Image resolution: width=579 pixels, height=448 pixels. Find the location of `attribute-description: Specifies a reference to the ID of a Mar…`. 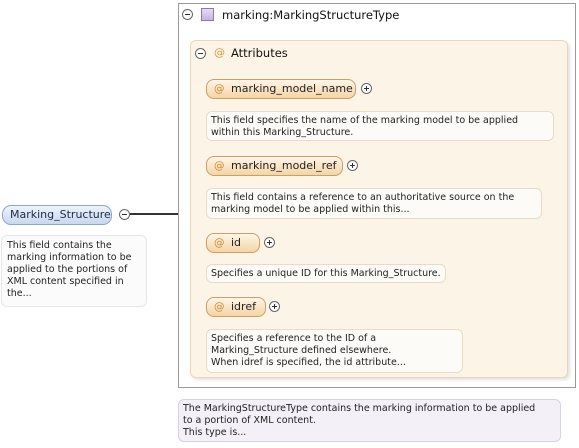

attribute-description: Specifies a reference to the ID of a Mar… is located at coordinates (334, 351).